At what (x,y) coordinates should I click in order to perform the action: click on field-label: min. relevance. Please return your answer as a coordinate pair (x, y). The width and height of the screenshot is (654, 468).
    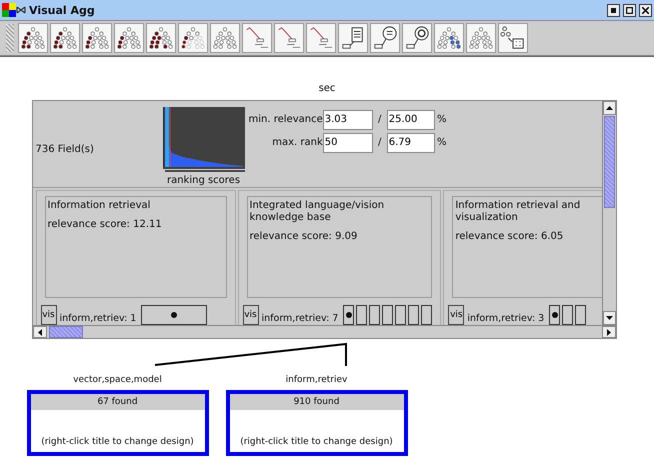
    Looking at the image, I should click on (285, 119).